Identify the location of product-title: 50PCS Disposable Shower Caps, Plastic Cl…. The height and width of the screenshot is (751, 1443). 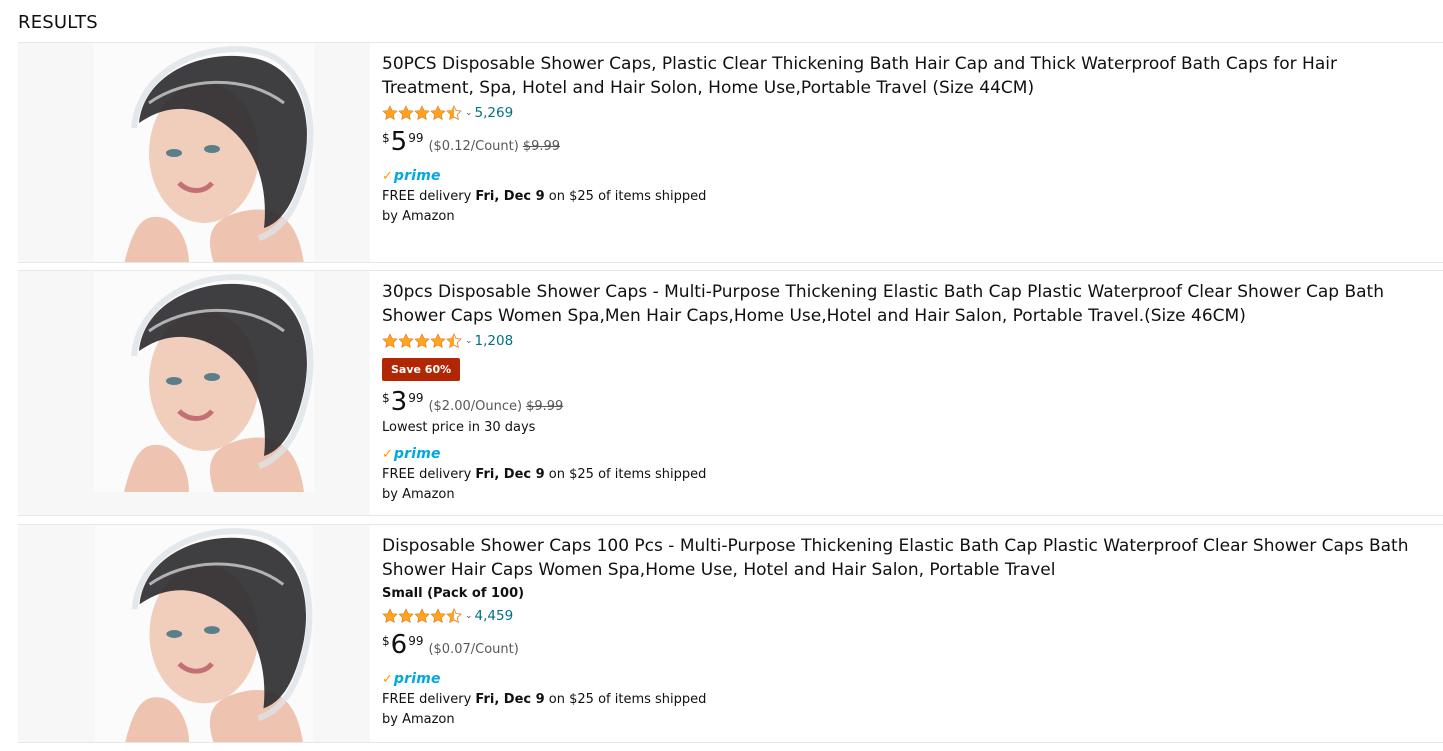
(907, 76).